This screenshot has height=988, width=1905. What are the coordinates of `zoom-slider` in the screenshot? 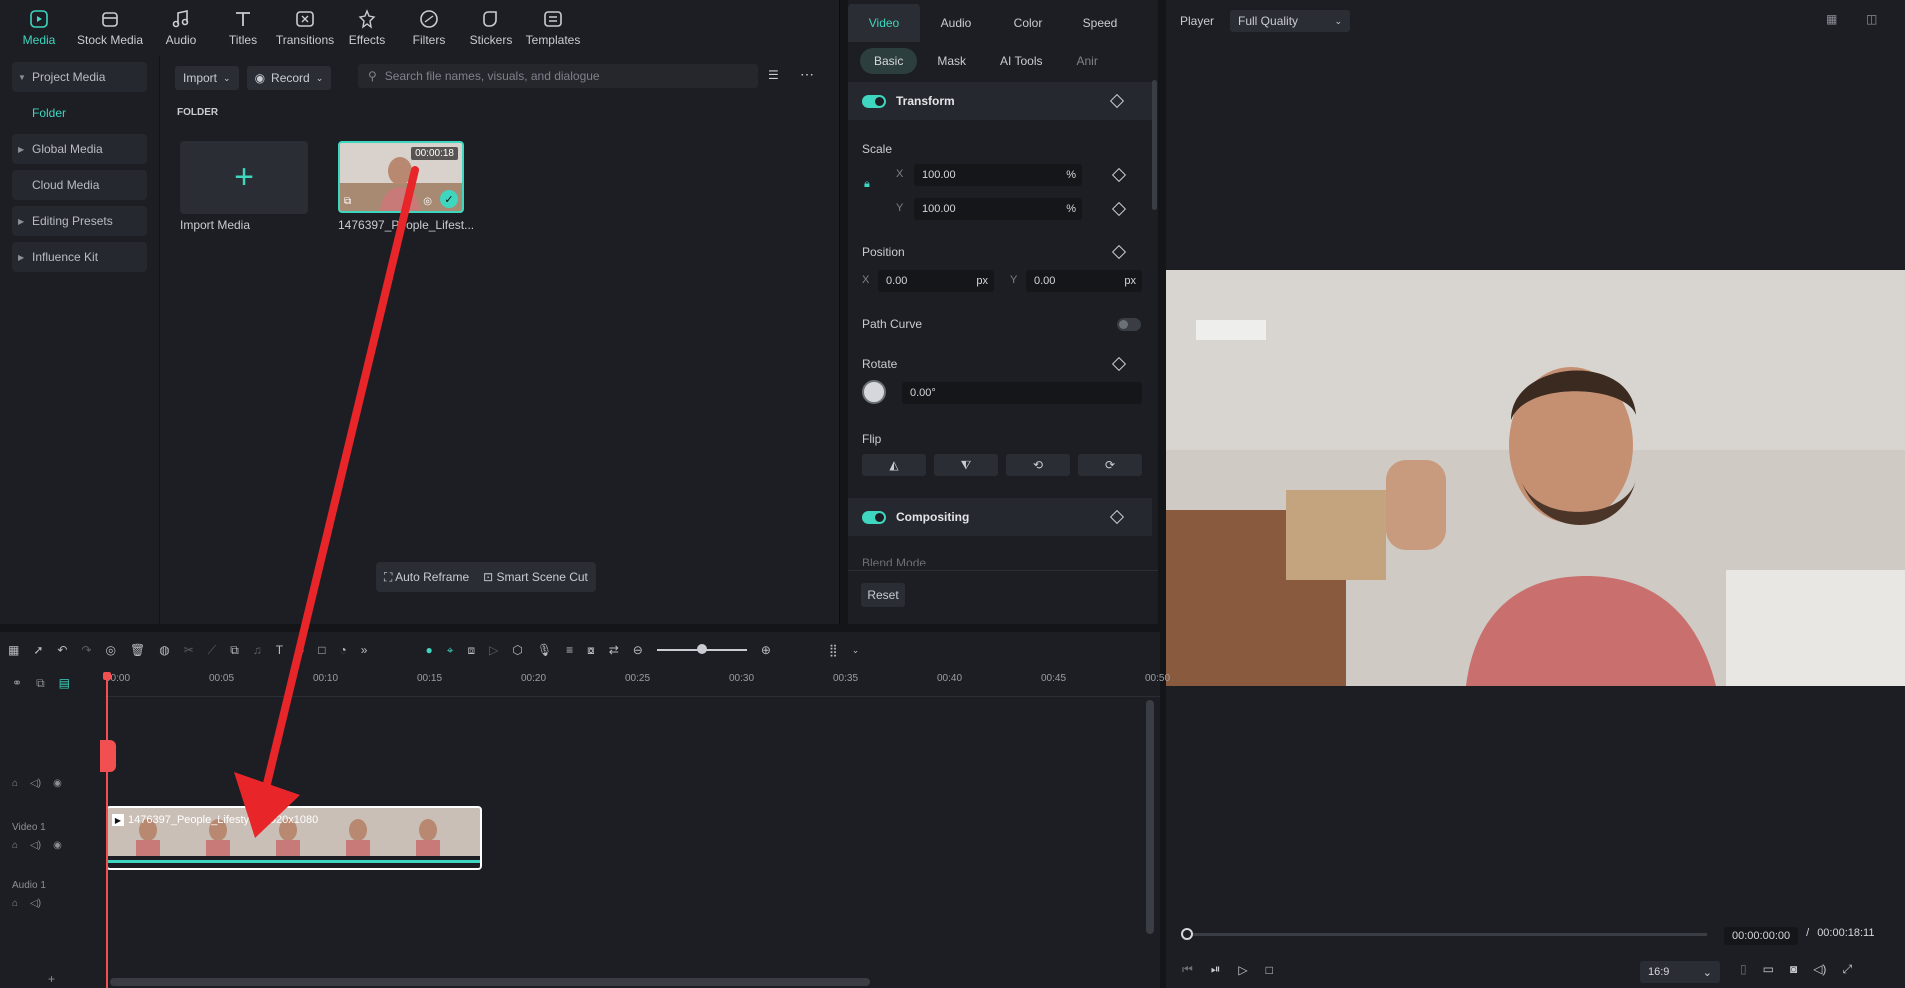 It's located at (701, 649).